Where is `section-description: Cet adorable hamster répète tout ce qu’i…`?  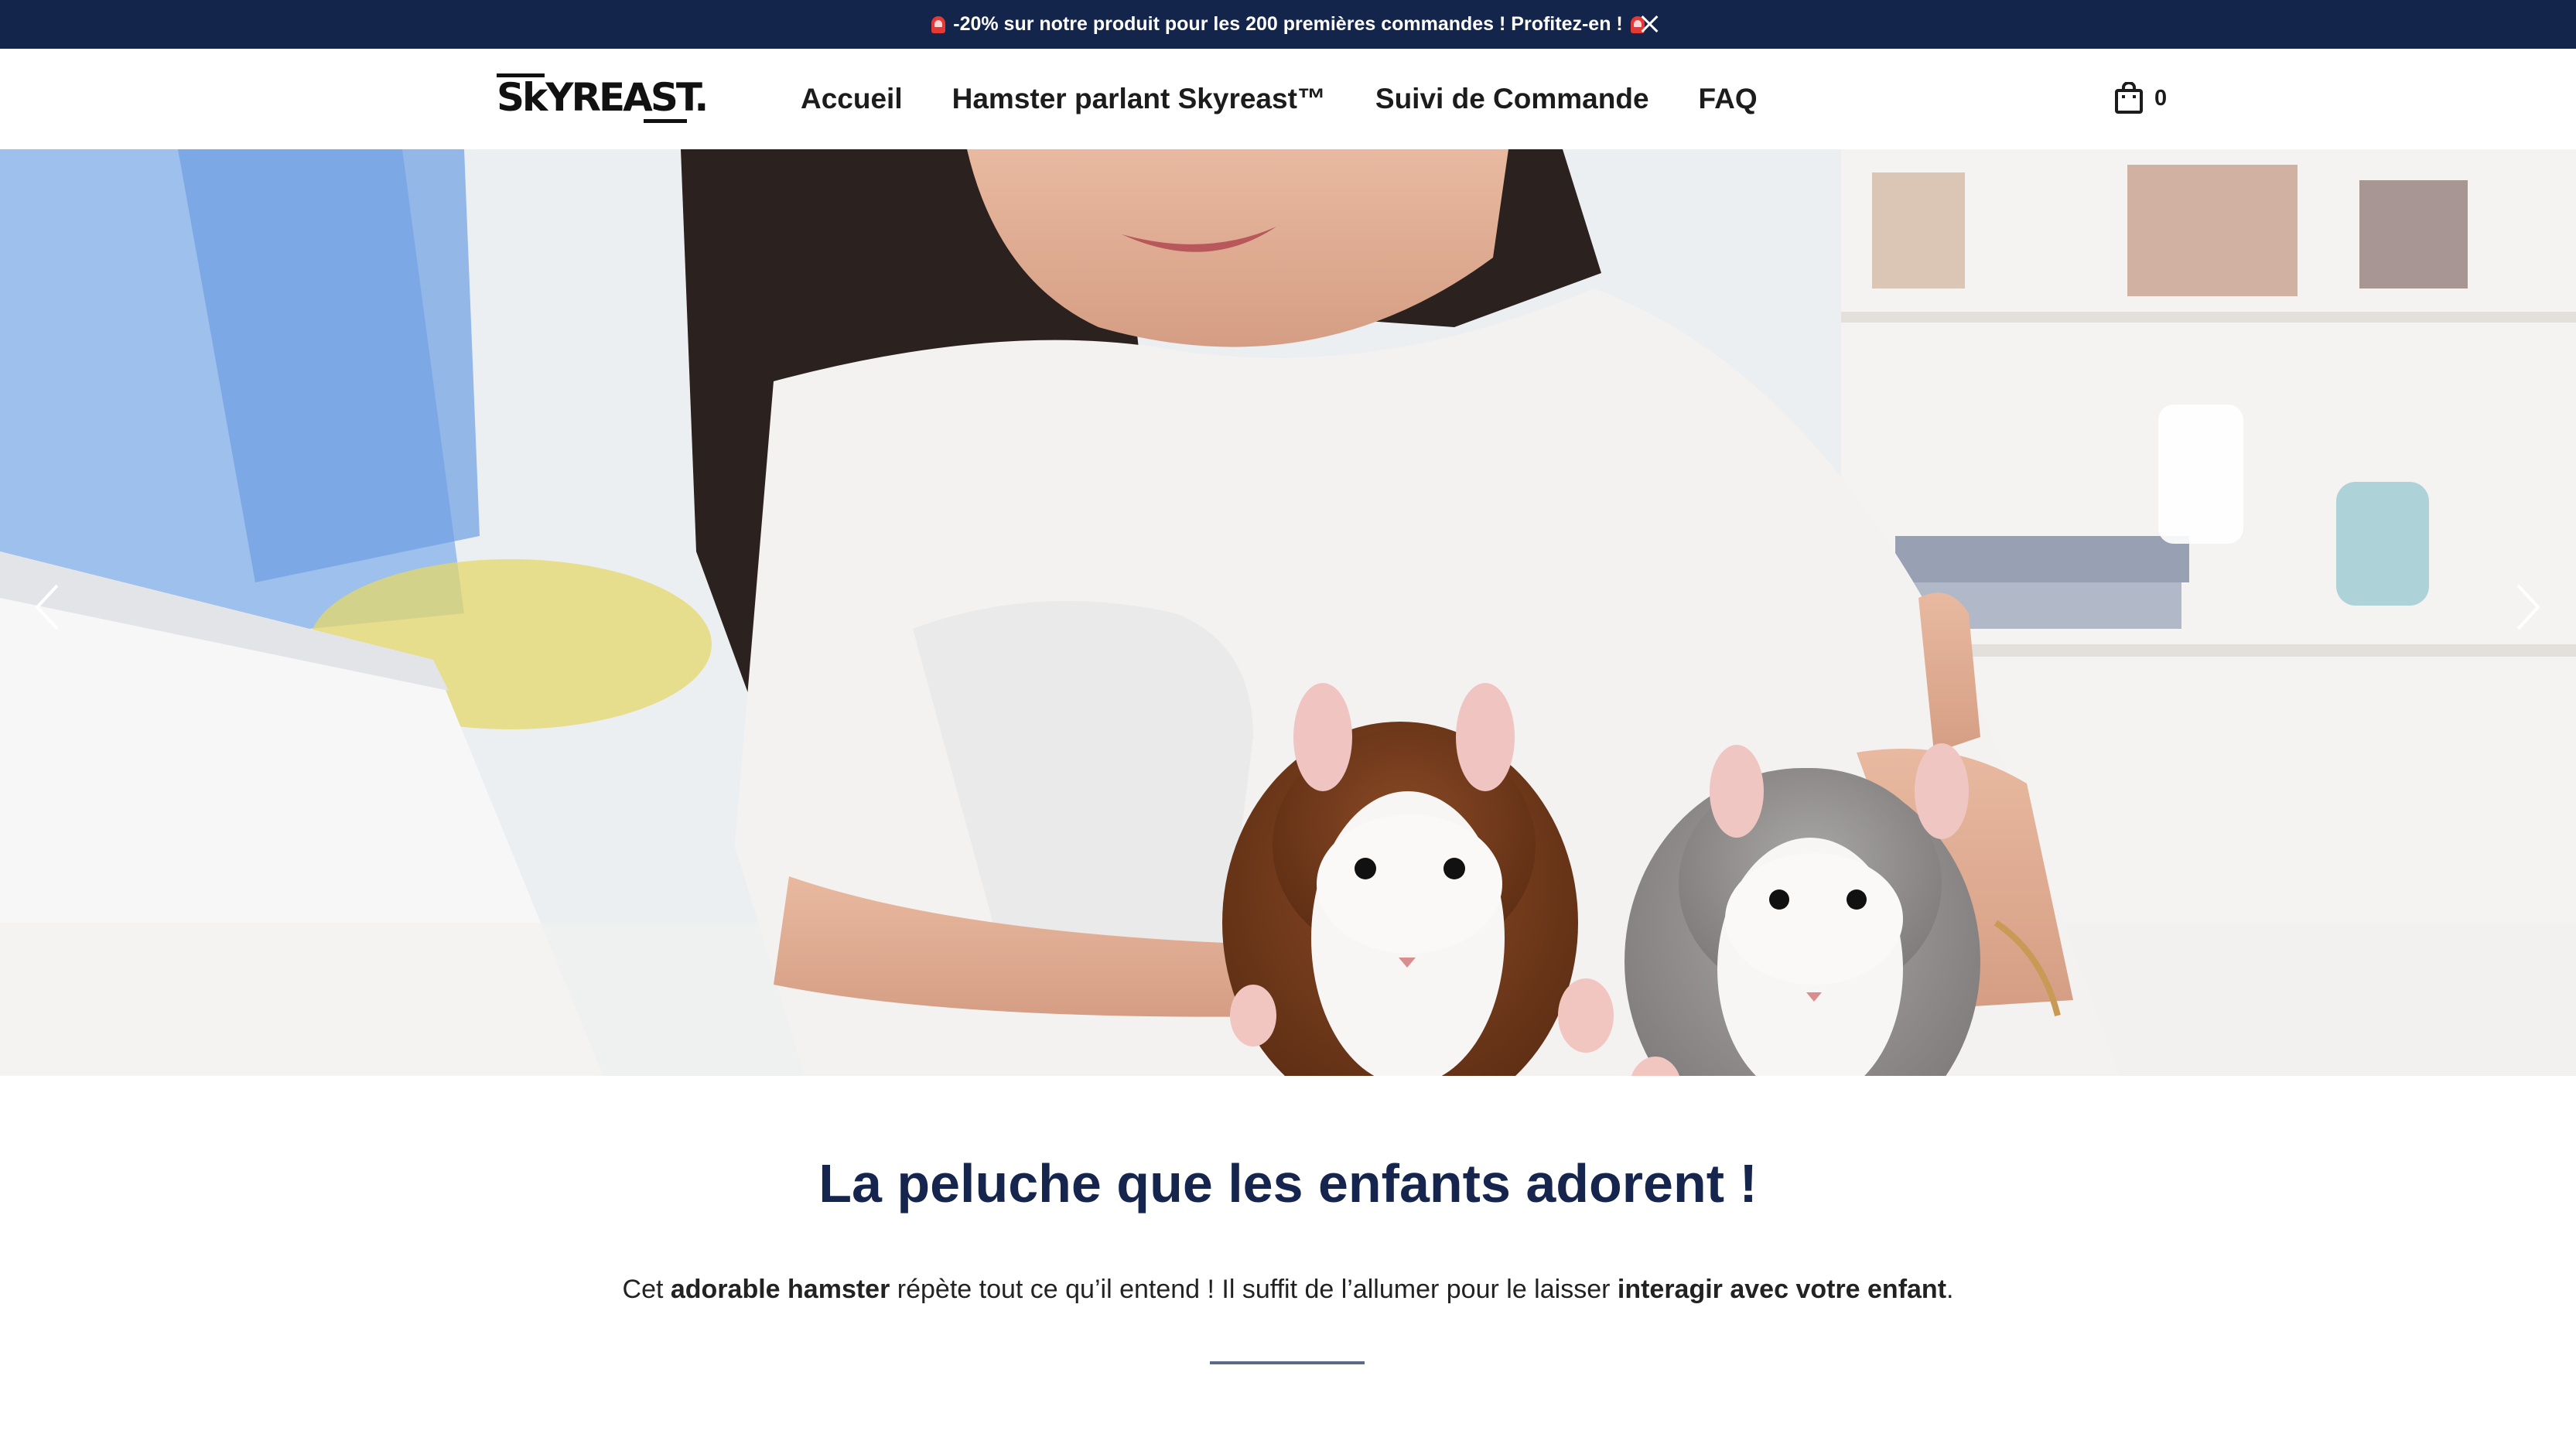 section-description: Cet adorable hamster répète tout ce qu’i… is located at coordinates (1288, 1290).